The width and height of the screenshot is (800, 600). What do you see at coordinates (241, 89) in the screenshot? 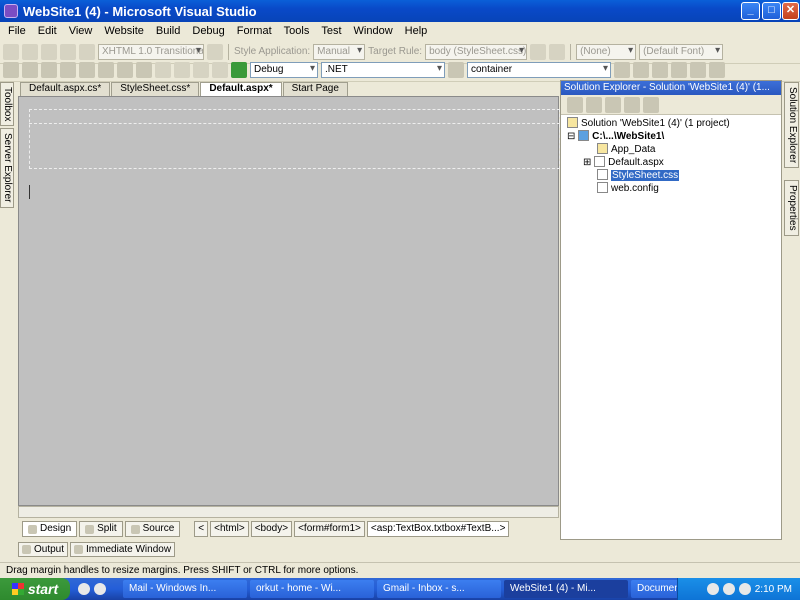
I see `tab-default-aspx: Default.aspx*` at bounding box center [241, 89].